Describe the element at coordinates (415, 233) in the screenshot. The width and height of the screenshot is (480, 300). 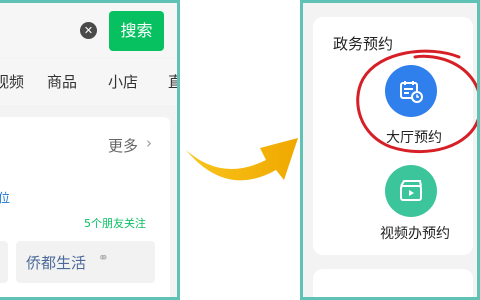
I see `video-booking-label: 视频办预约` at that location.